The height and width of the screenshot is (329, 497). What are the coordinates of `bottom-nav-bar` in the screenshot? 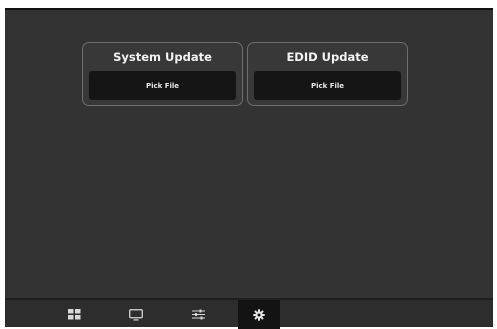 It's located at (249, 314).